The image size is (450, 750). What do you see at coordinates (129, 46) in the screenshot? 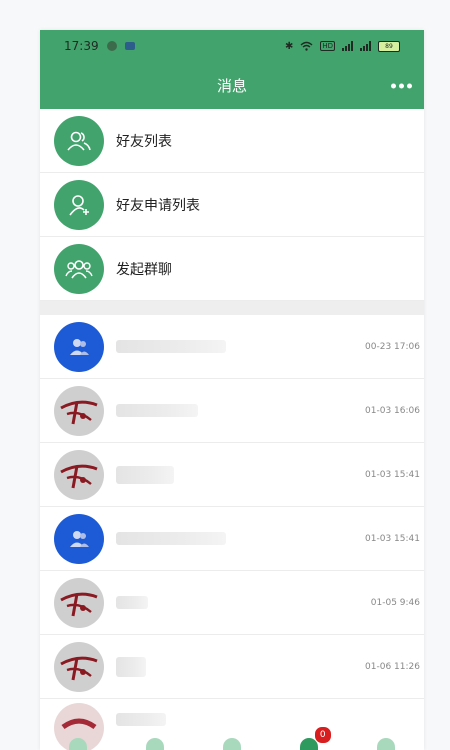
I see `app-notification-icon` at bounding box center [129, 46].